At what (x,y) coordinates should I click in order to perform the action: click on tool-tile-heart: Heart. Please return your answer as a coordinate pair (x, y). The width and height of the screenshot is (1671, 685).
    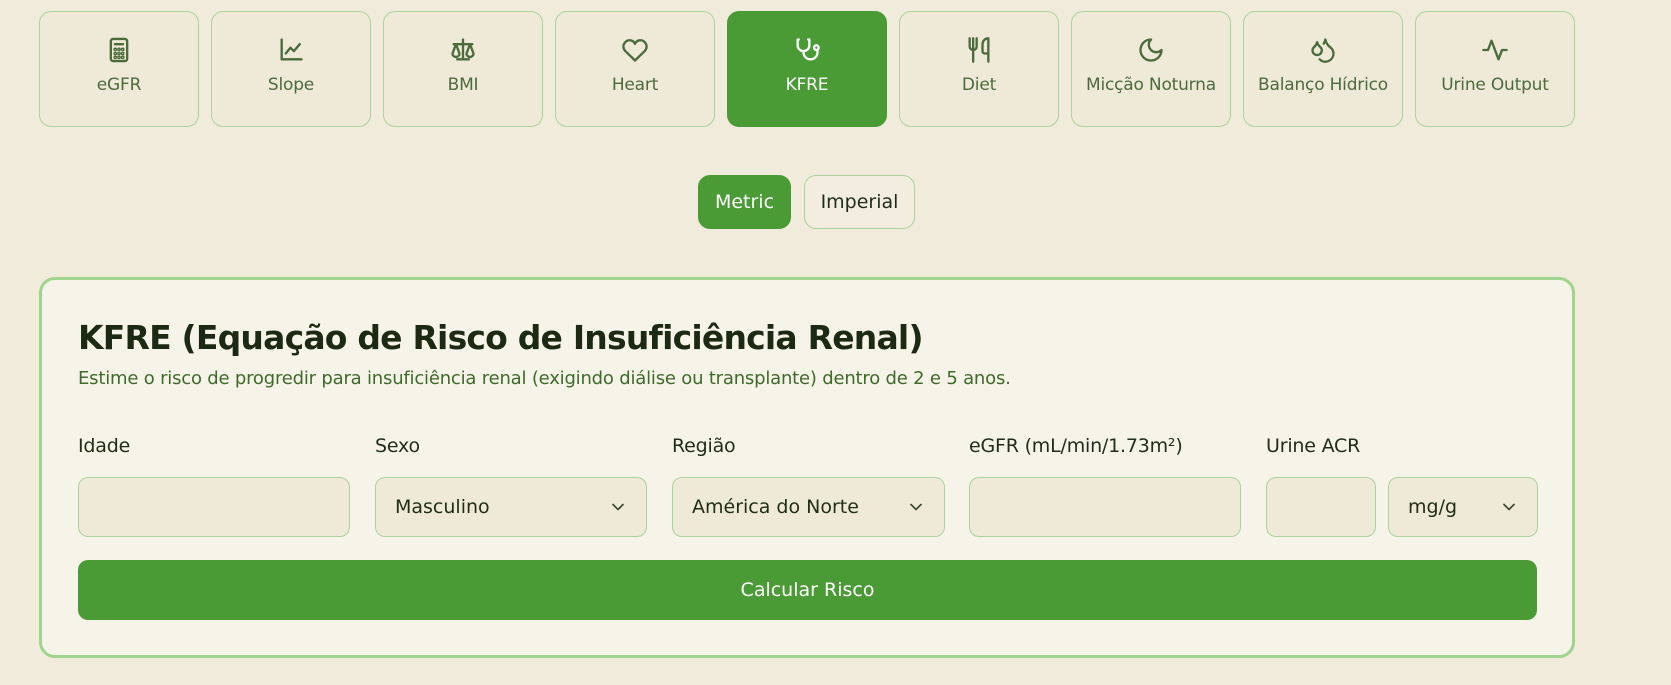
    Looking at the image, I should click on (635, 69).